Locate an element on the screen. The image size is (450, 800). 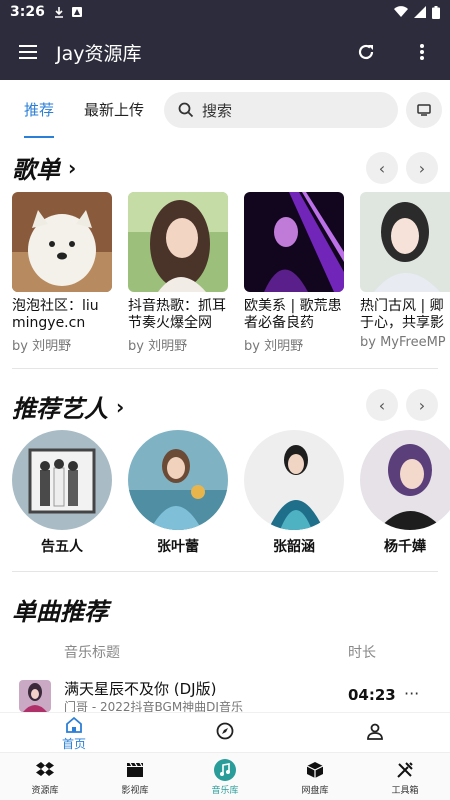
inner-nav-profile is located at coordinates (375, 731).